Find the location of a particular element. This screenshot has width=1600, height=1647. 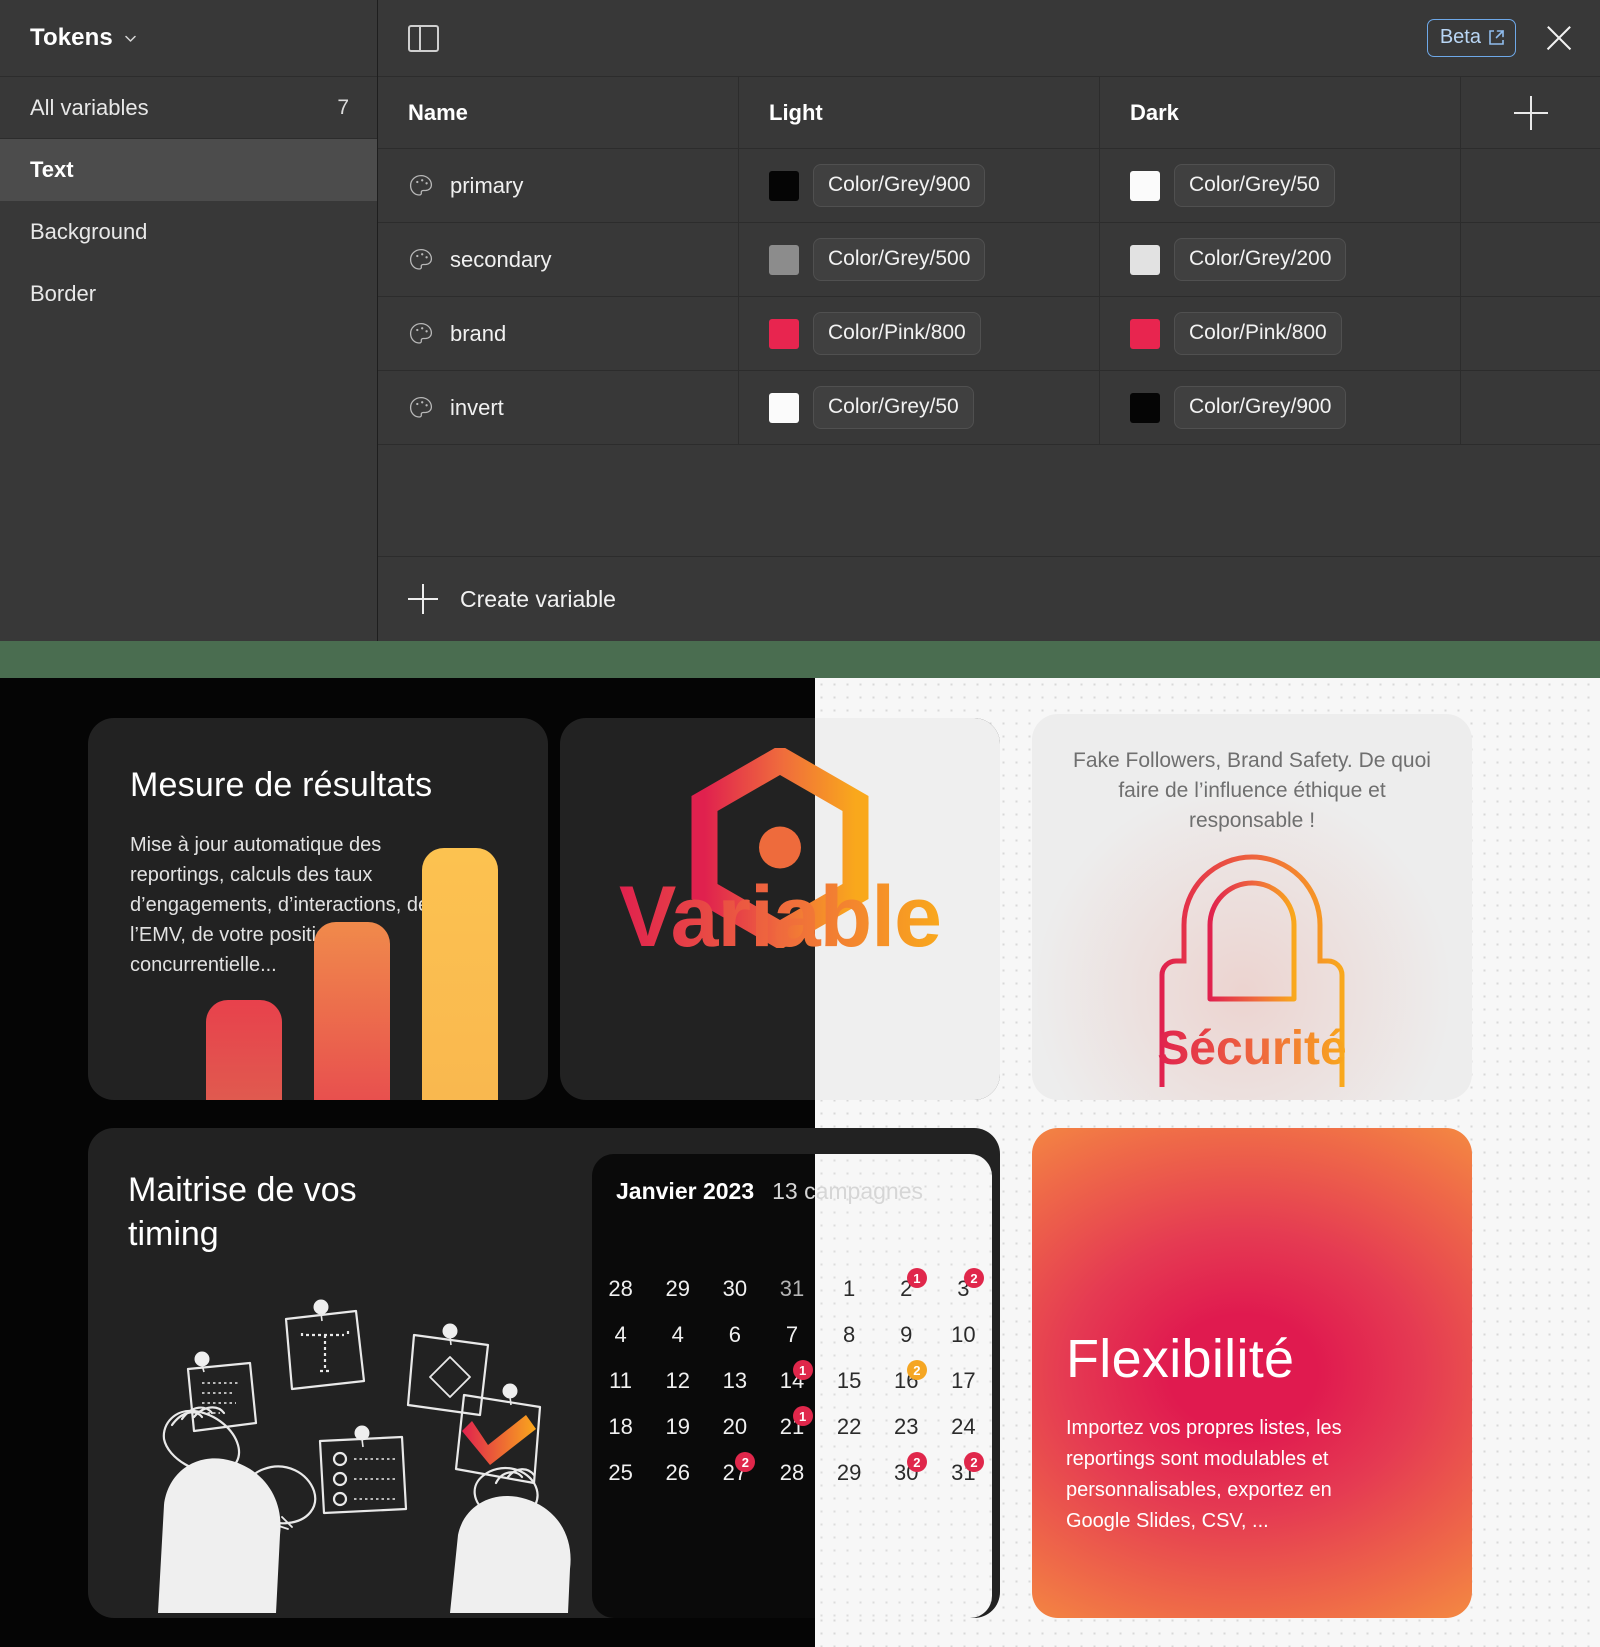

calendar-day-cell: 24 is located at coordinates (963, 1427).